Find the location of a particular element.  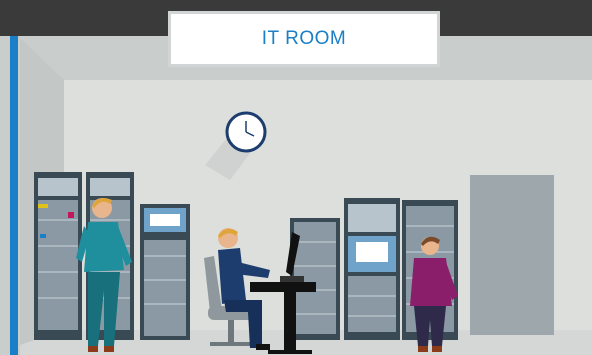

door is located at coordinates (512, 255).